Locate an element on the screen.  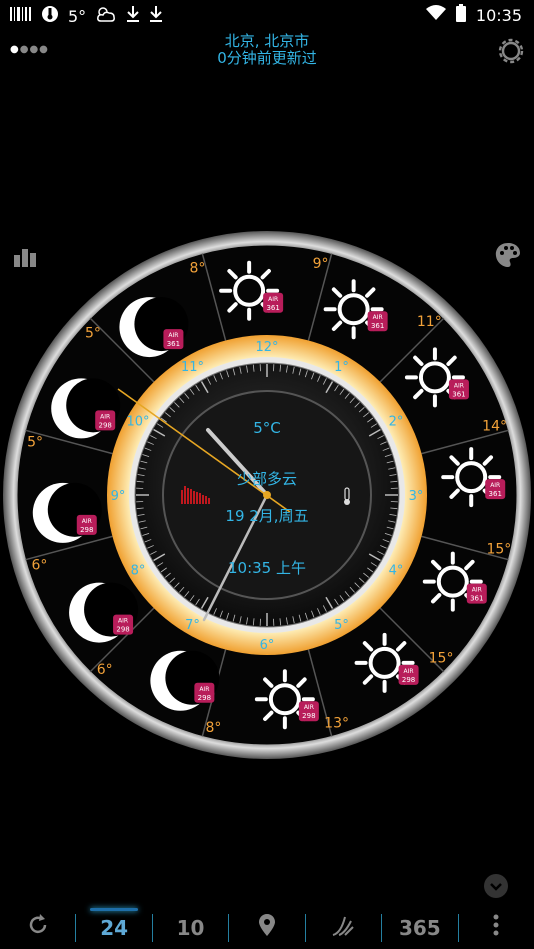
refresh-button is located at coordinates (37, 927).